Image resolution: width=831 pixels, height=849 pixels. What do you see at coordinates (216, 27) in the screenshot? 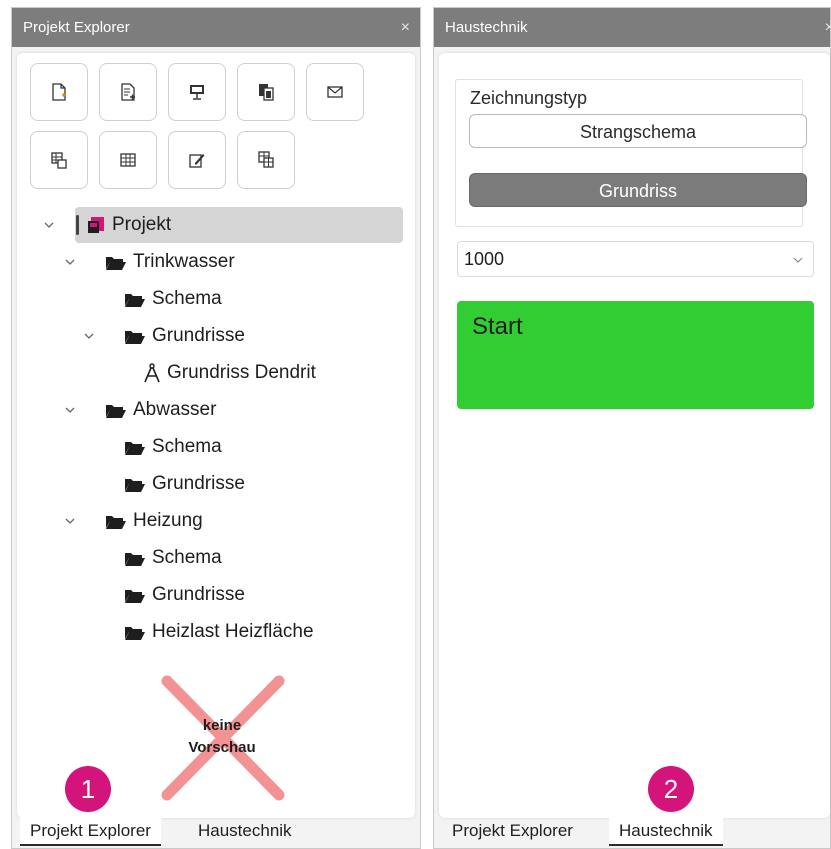
I see `panel-title-bar: Projekt Explorer ×` at bounding box center [216, 27].